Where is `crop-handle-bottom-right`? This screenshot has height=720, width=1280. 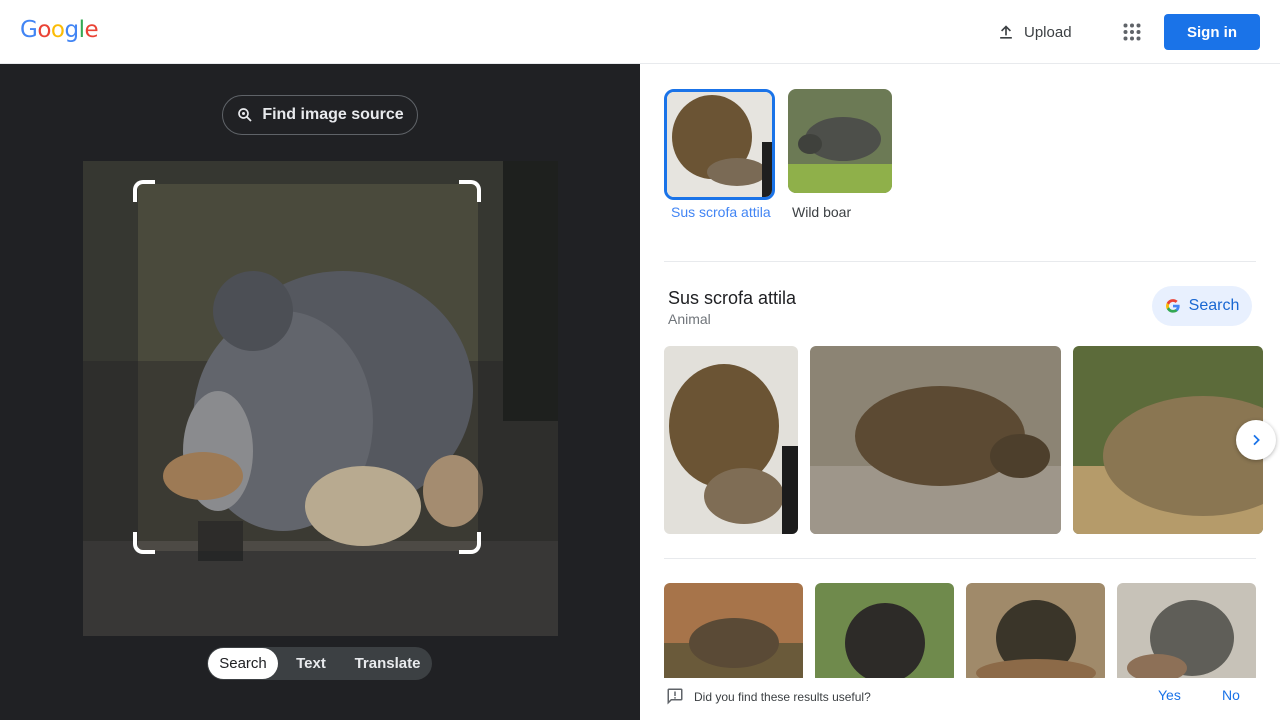
crop-handle-bottom-right is located at coordinates (470, 543).